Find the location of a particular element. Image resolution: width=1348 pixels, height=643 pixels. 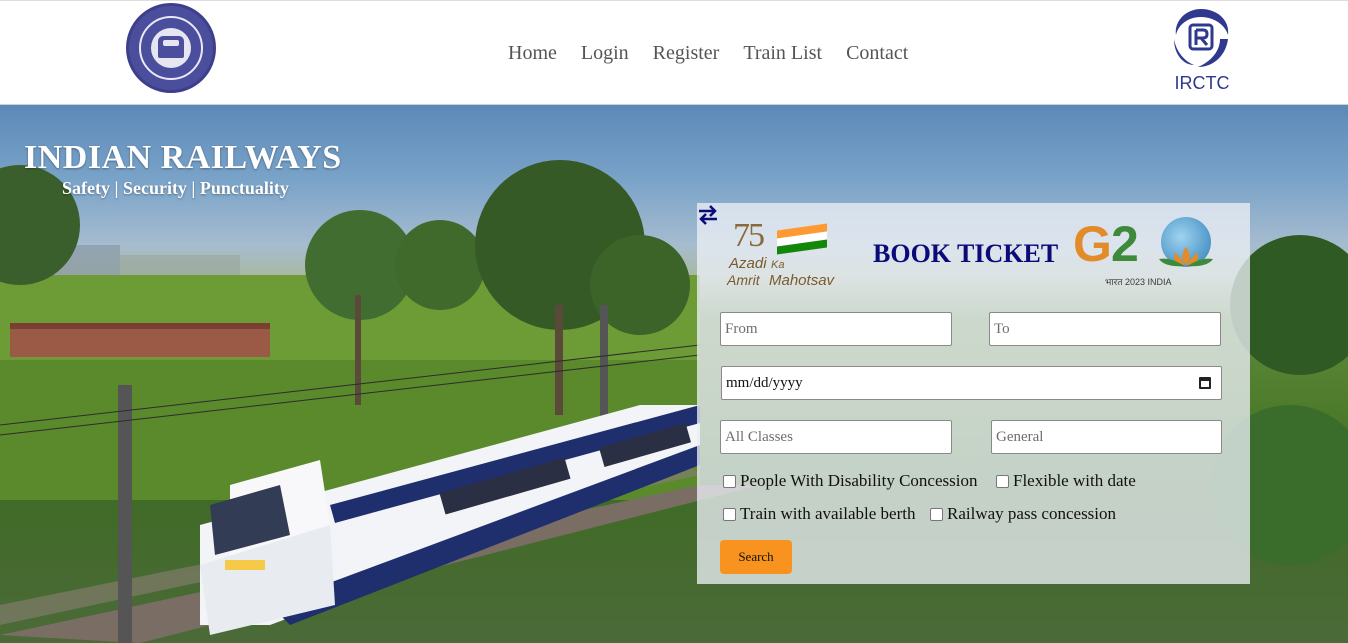

calendar-icon is located at coordinates (1205, 383).